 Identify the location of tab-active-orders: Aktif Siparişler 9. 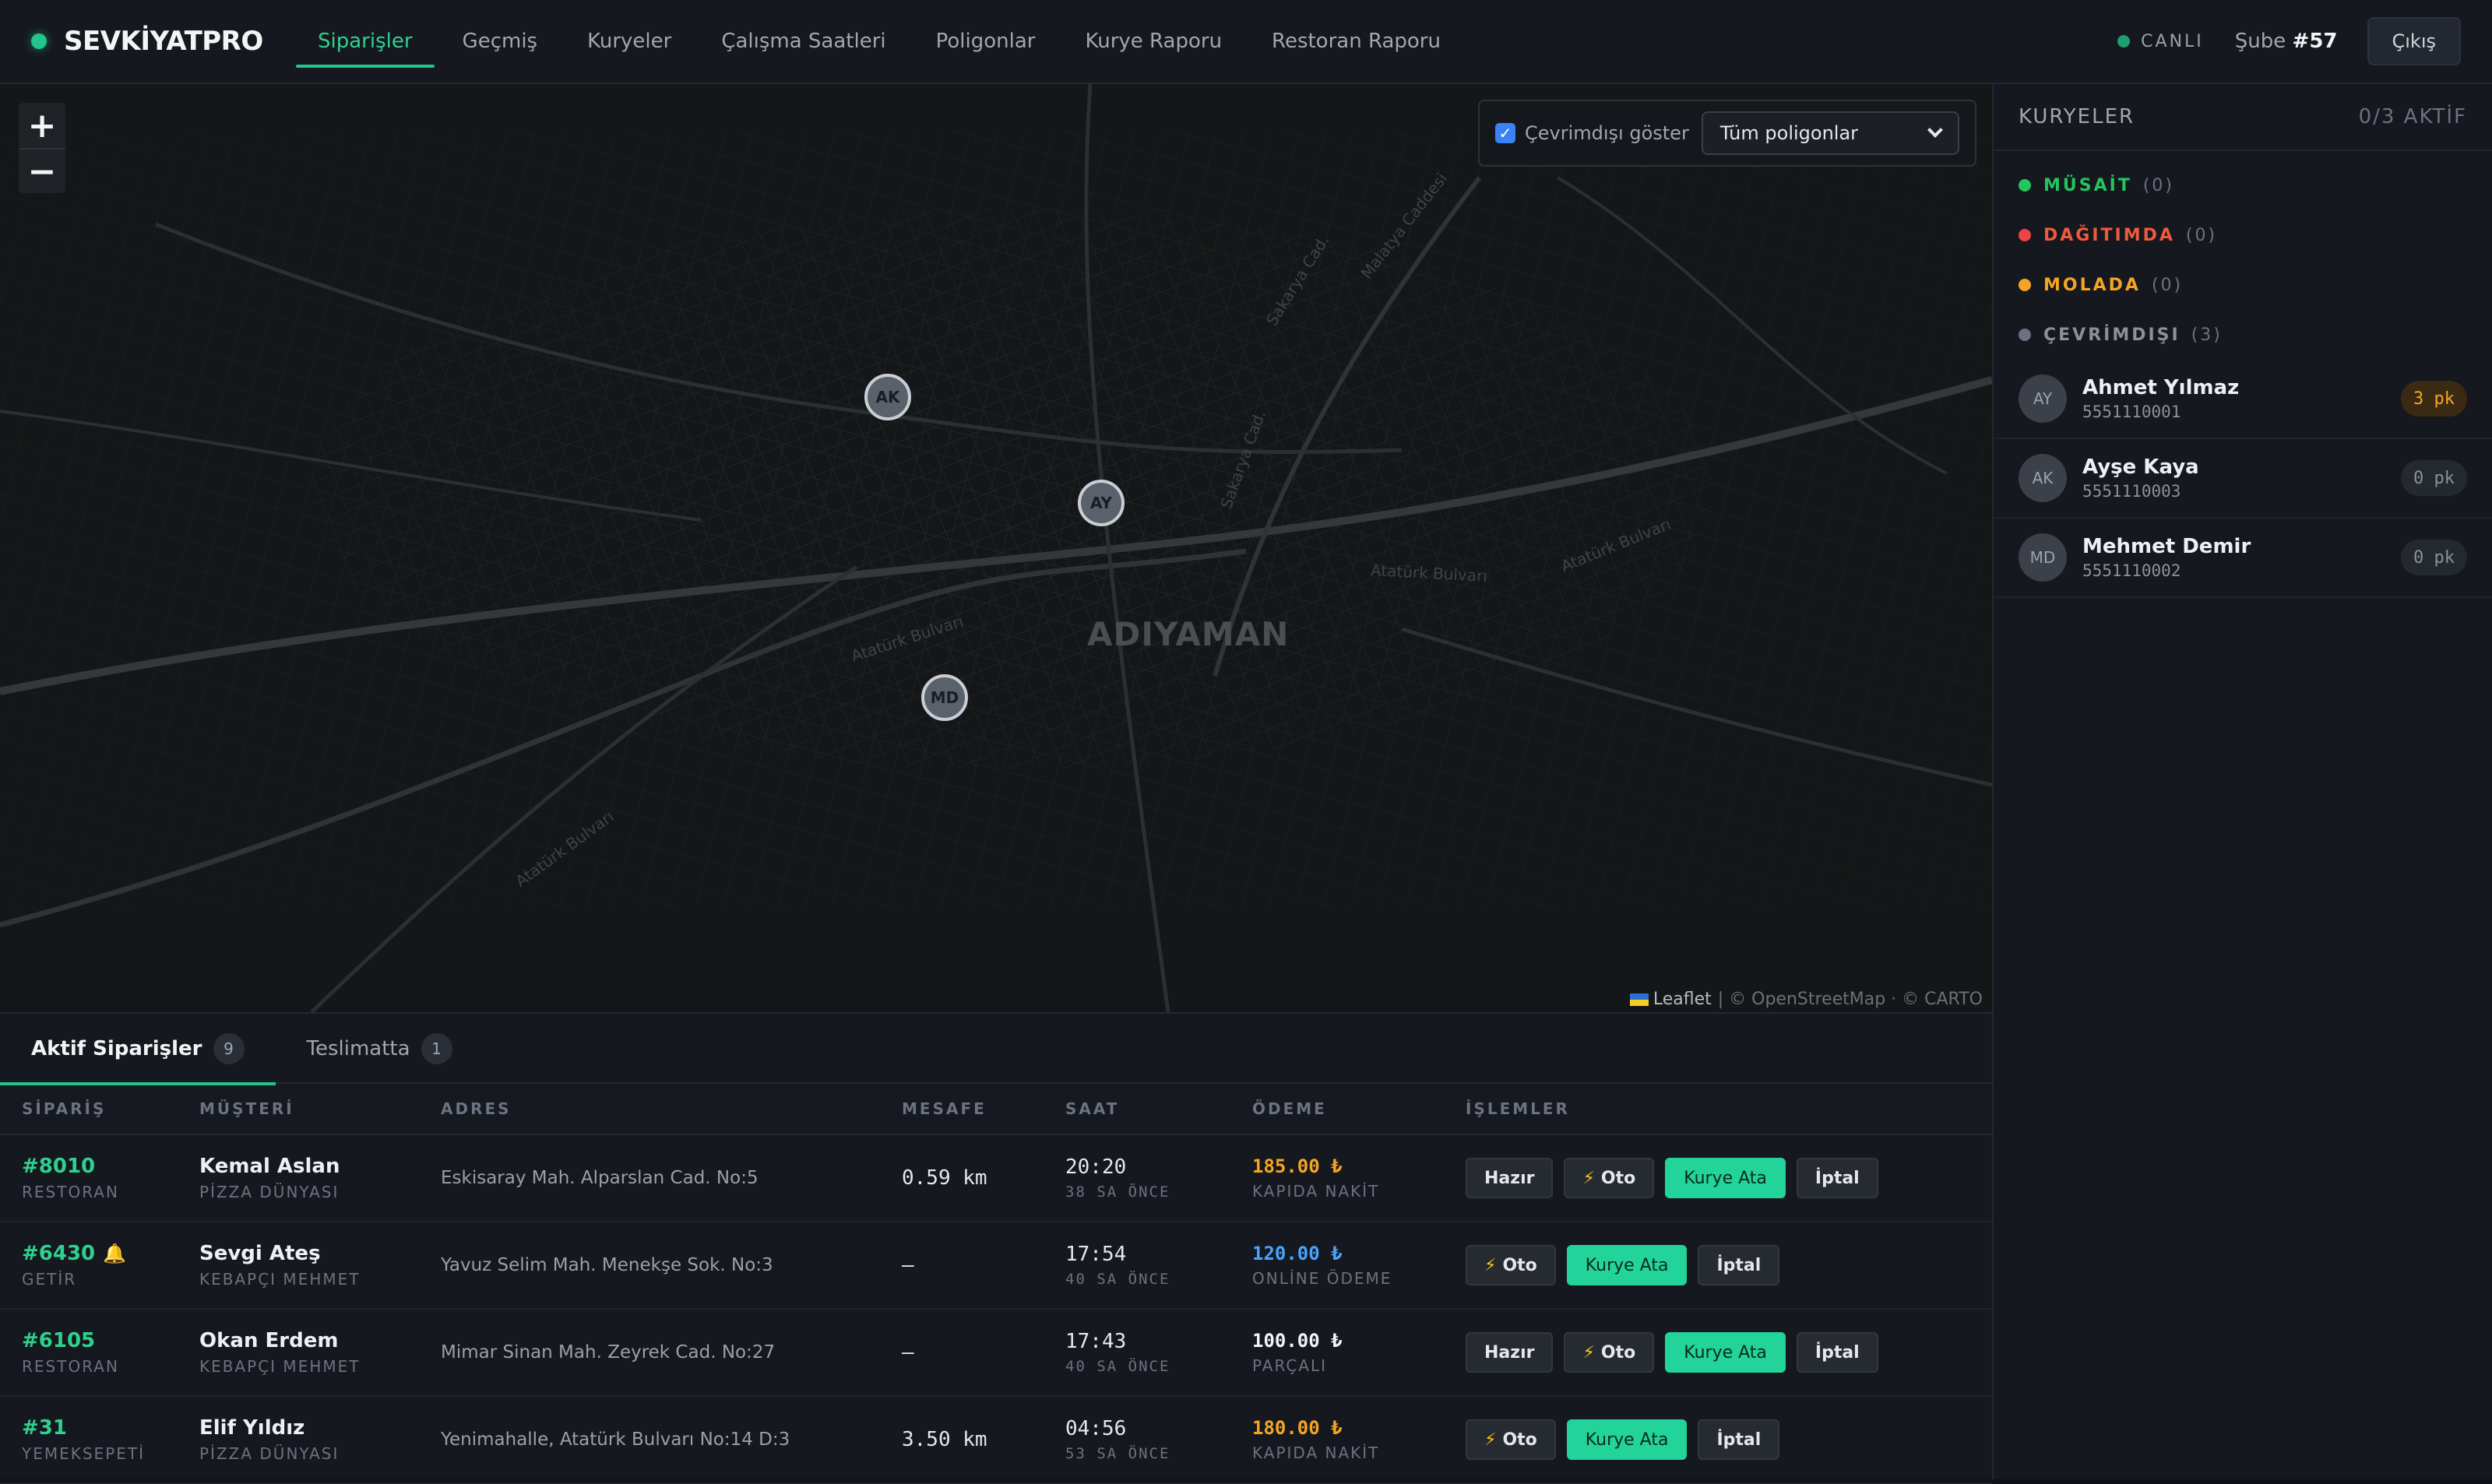
(138, 1049).